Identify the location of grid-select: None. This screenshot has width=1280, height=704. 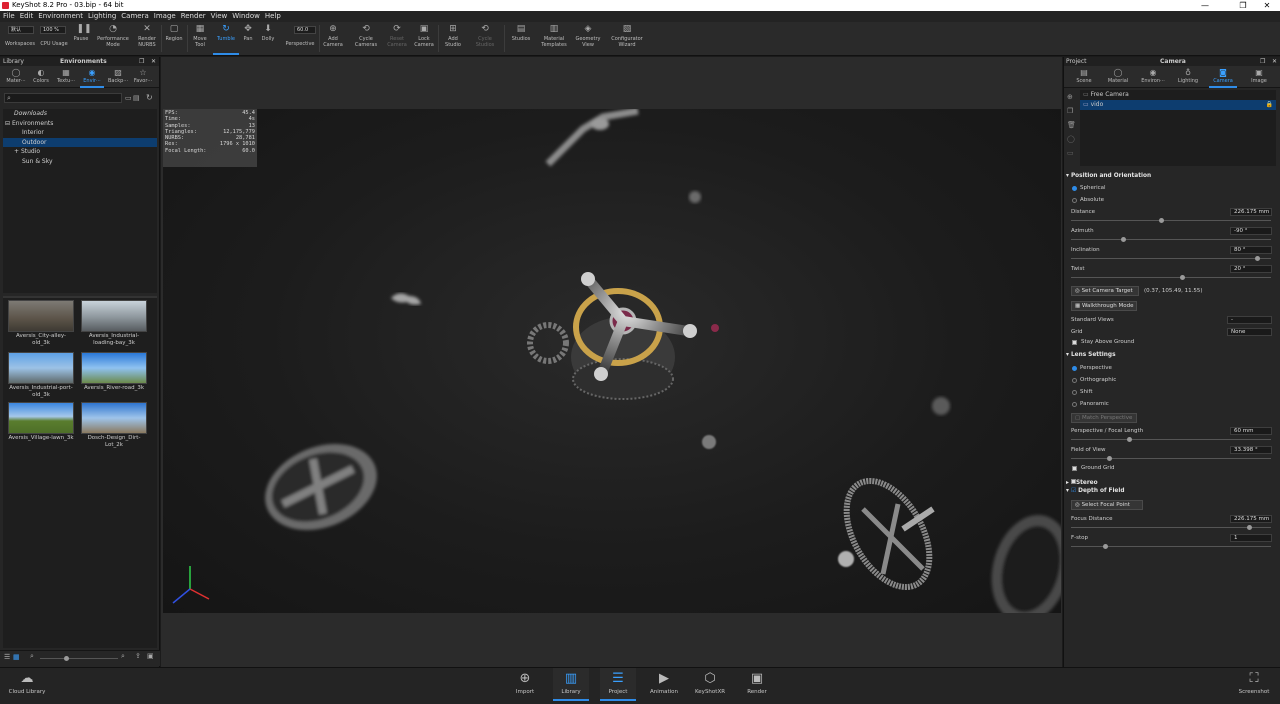
(1249, 332).